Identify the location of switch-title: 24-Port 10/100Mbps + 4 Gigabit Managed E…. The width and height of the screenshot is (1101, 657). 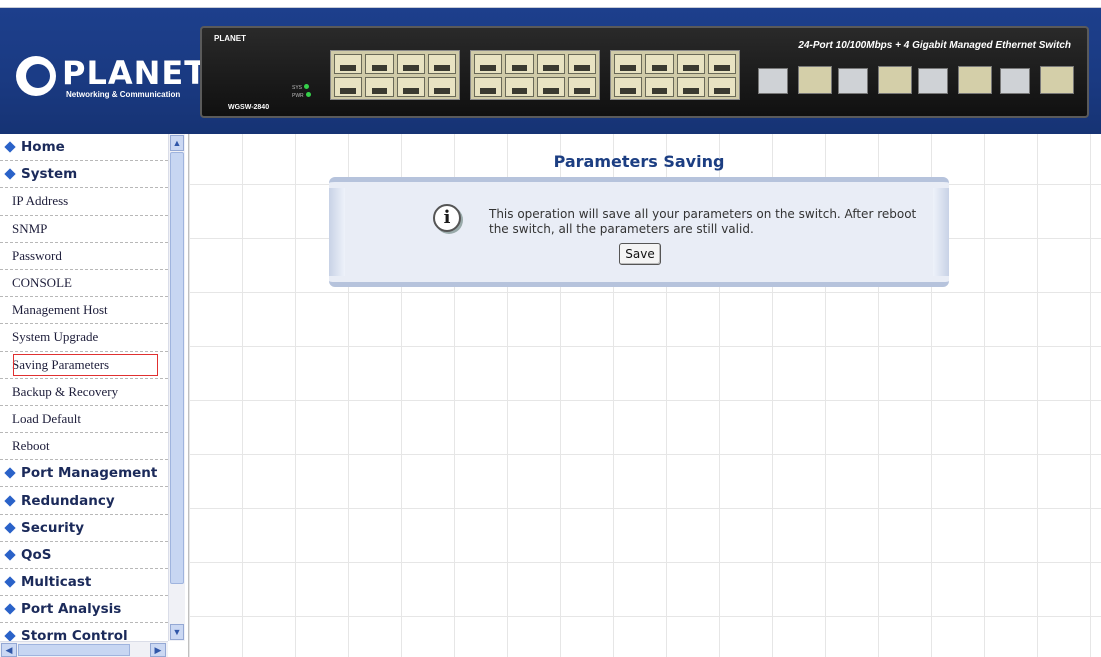
(934, 45).